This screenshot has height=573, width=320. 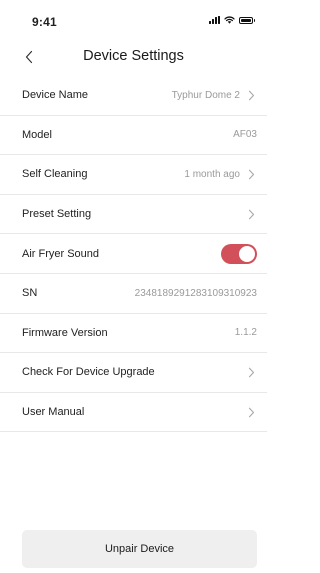 I want to click on status-icons, so click(x=232, y=20).